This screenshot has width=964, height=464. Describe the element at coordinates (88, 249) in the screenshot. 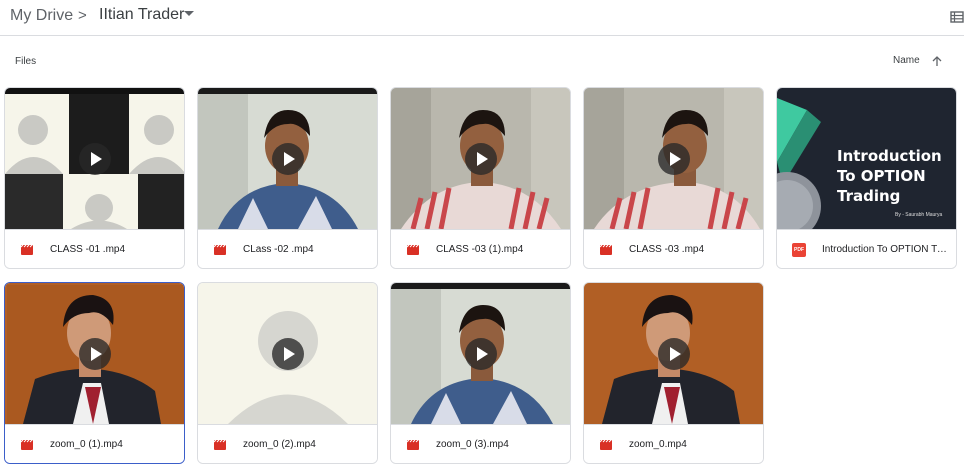

I see `file-name: CLASS -01 .mp4` at that location.